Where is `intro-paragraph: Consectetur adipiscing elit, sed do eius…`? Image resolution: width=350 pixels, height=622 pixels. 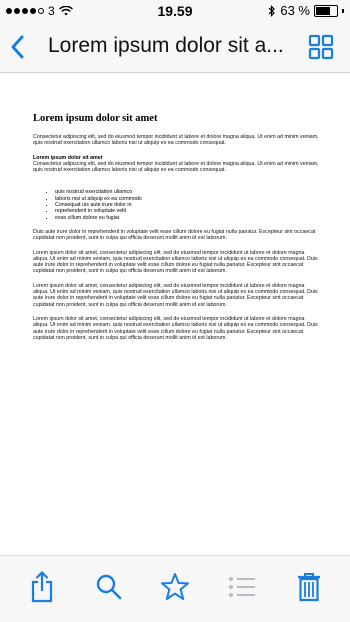
intro-paragraph: Consectetur adipiscing elit, sed do eius… is located at coordinates (176, 140).